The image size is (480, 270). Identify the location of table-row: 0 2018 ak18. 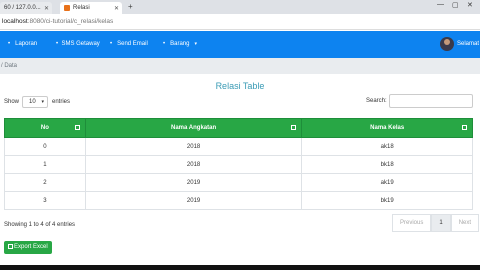
(238, 146).